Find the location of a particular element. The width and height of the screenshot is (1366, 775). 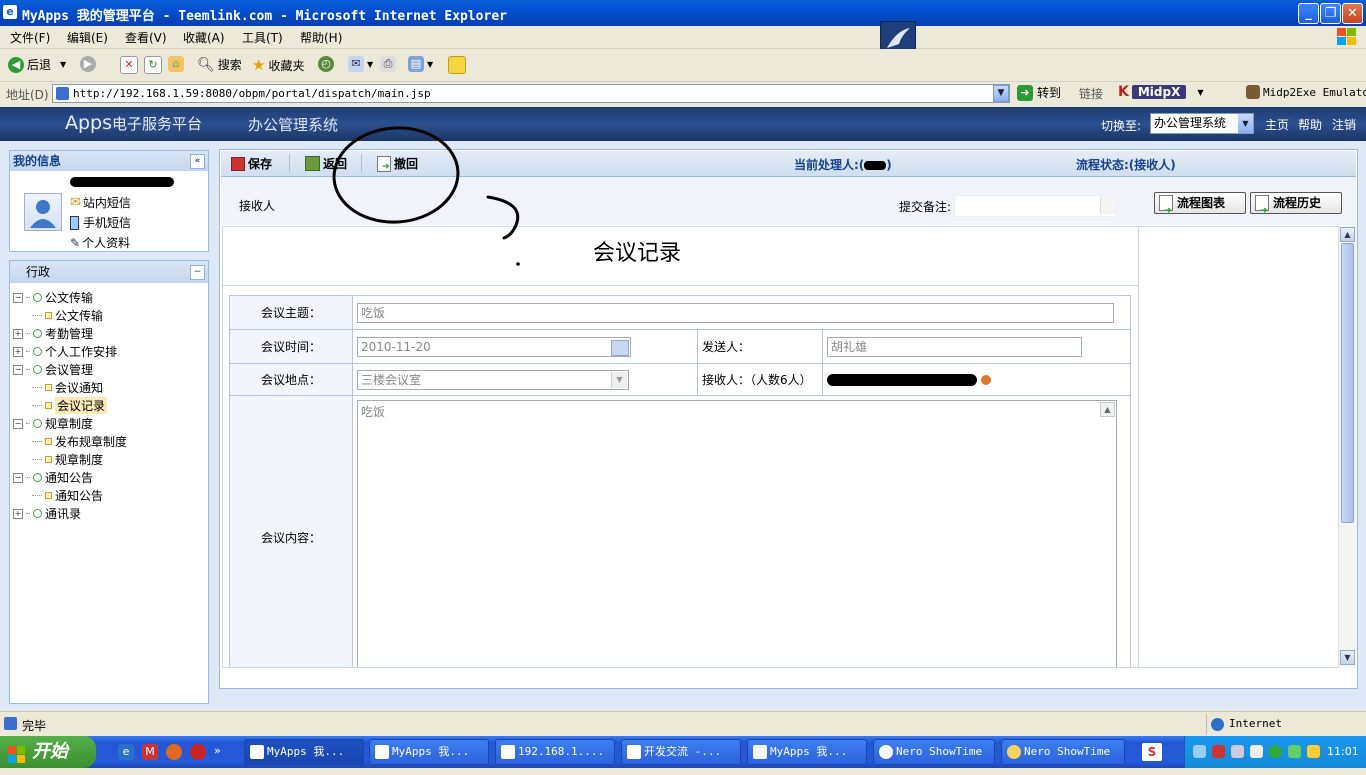

firefox-quicklaunch-icon is located at coordinates (174, 752).